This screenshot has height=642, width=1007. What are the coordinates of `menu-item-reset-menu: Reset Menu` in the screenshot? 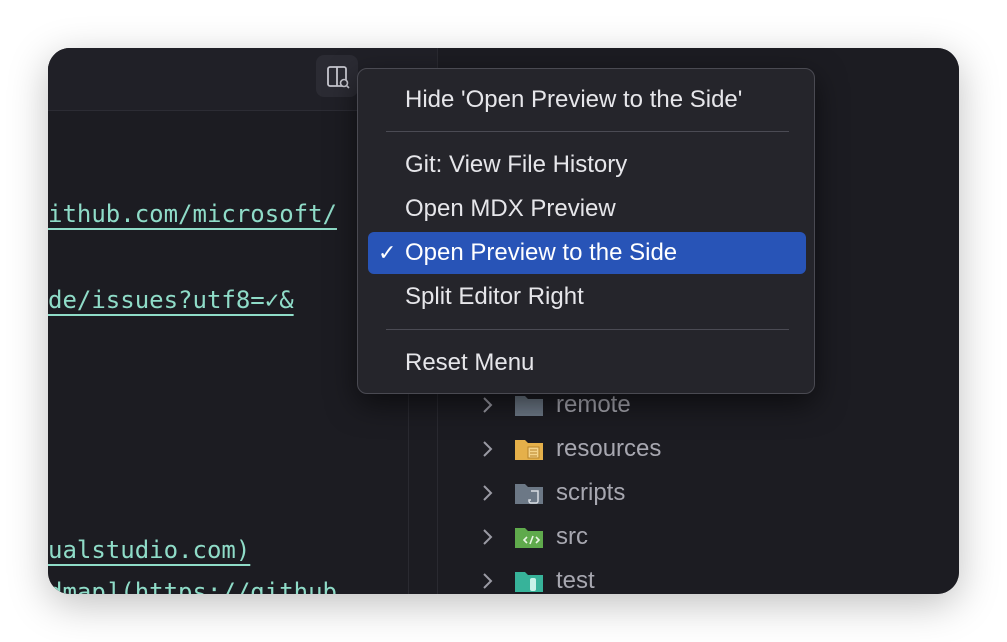 It's located at (587, 363).